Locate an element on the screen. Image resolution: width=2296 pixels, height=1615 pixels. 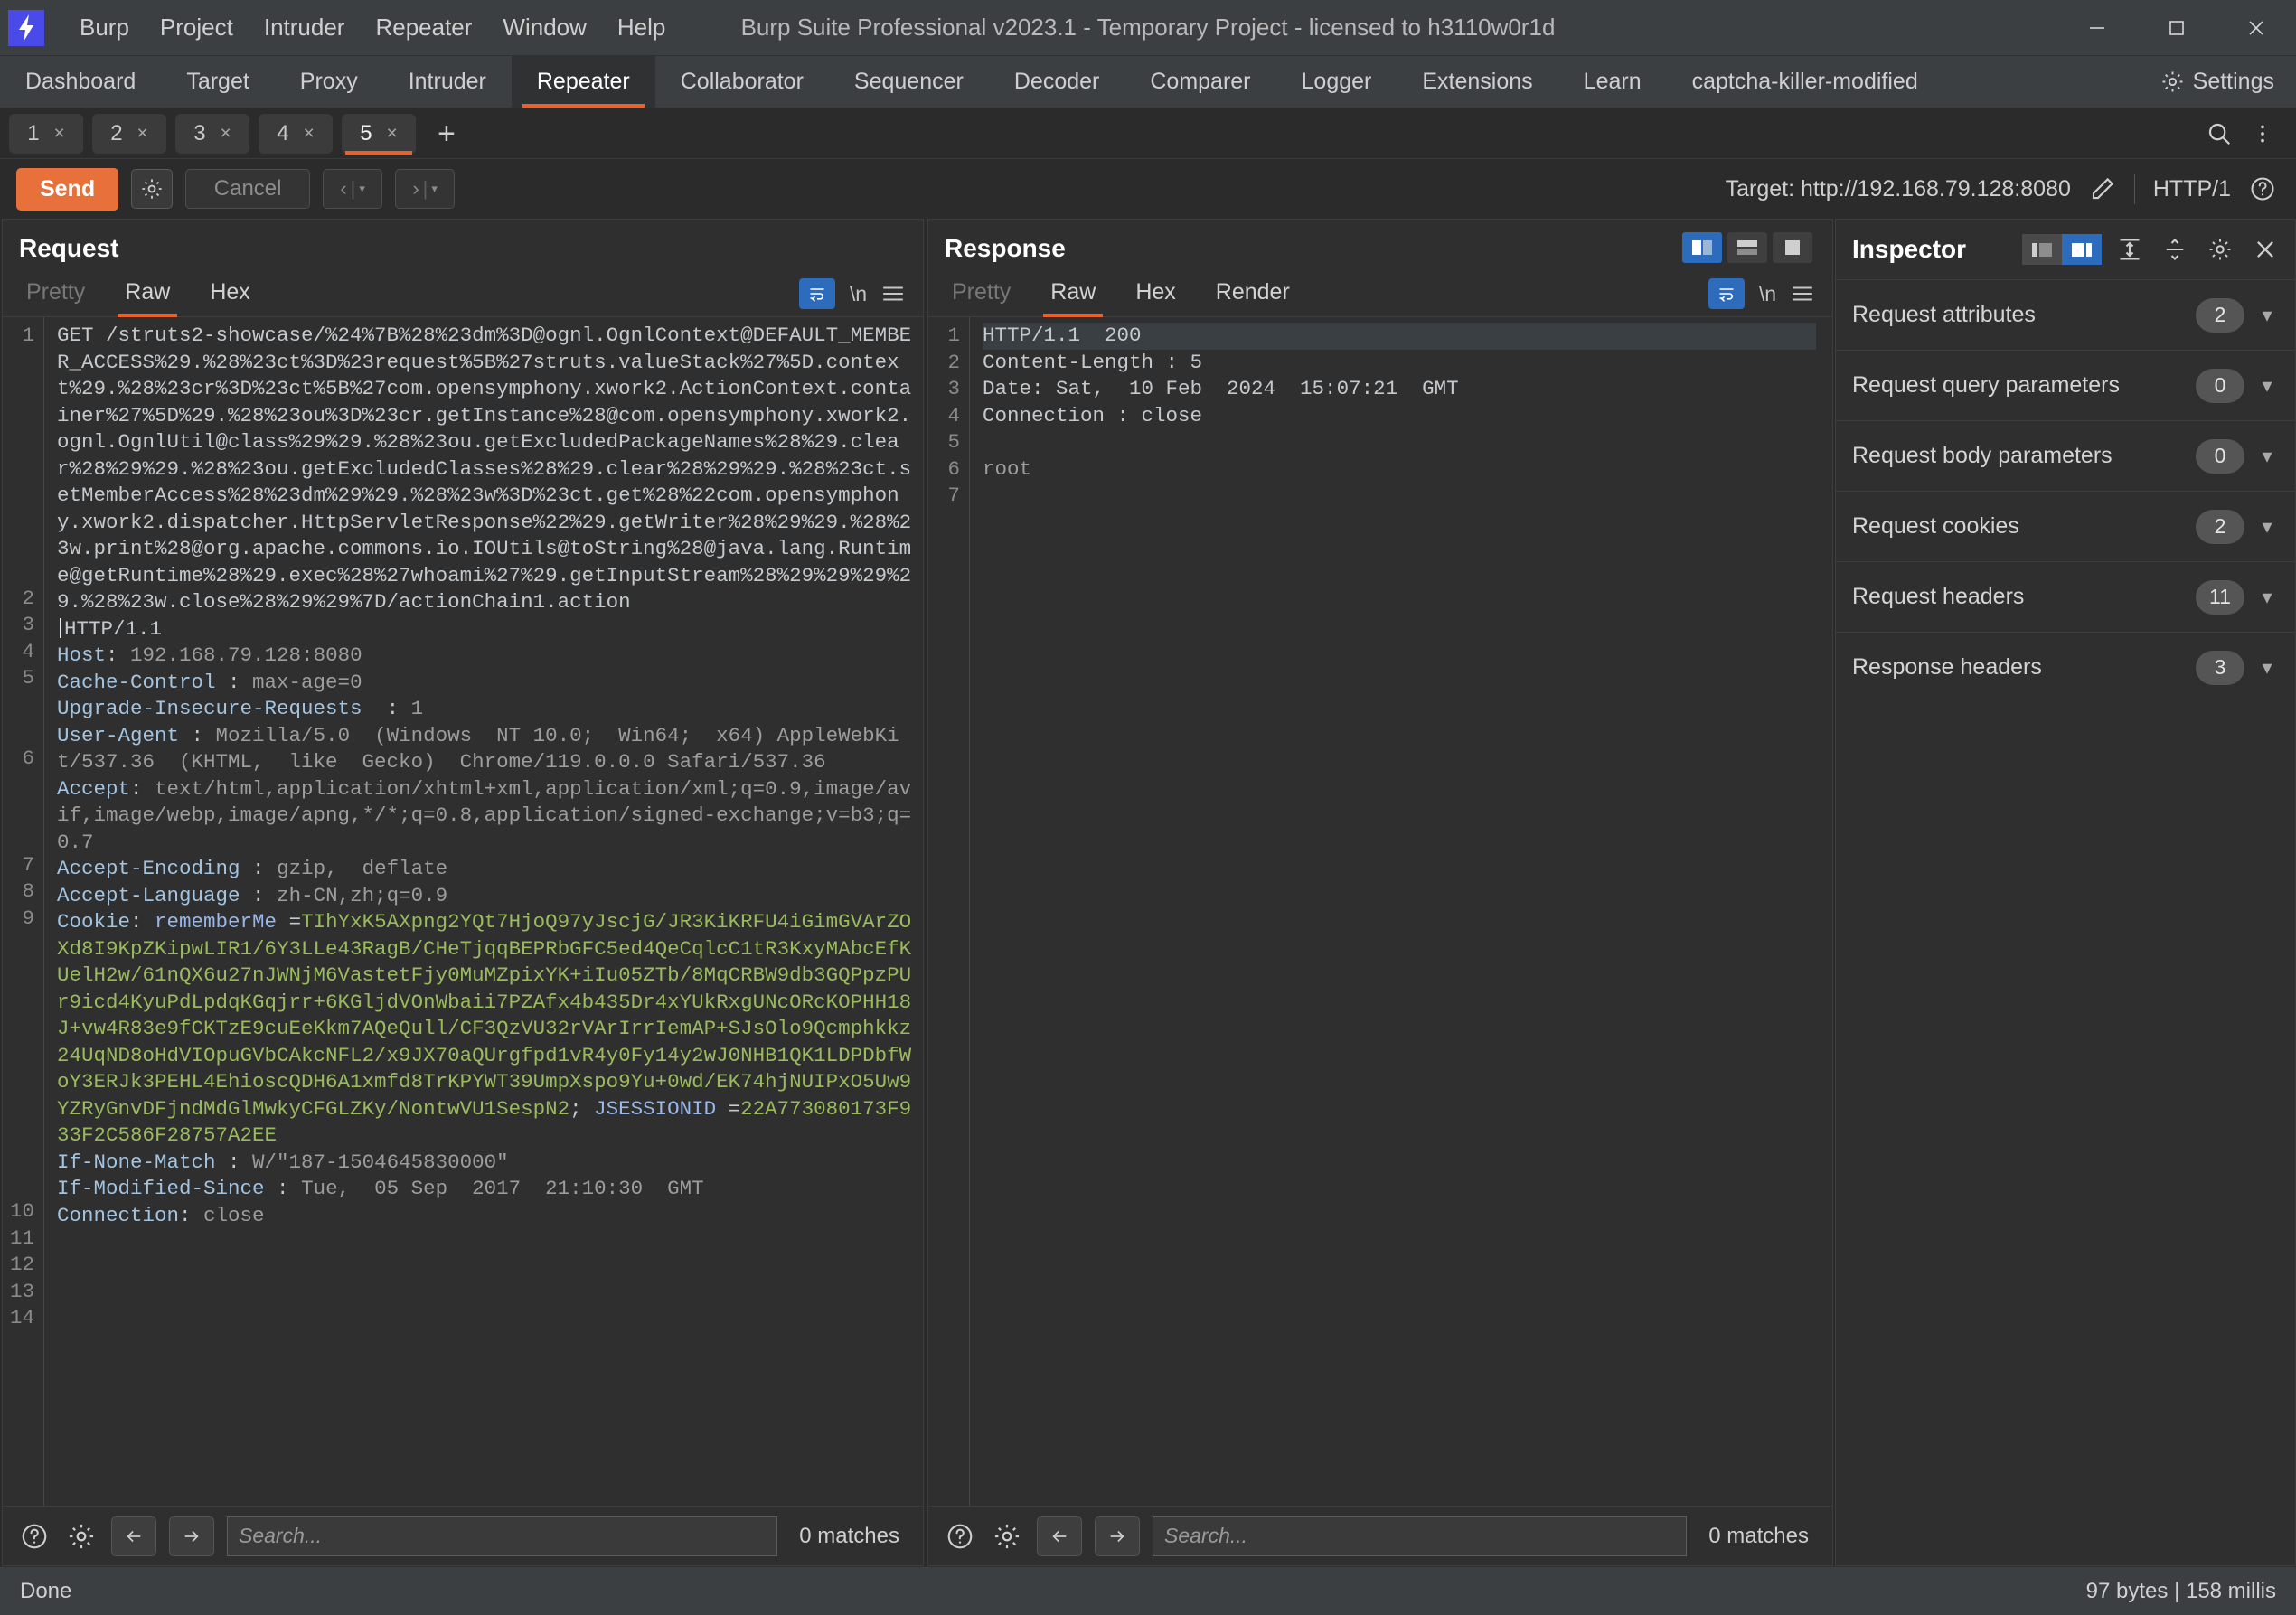
request-tab-raw: Raw is located at coordinates (147, 295).